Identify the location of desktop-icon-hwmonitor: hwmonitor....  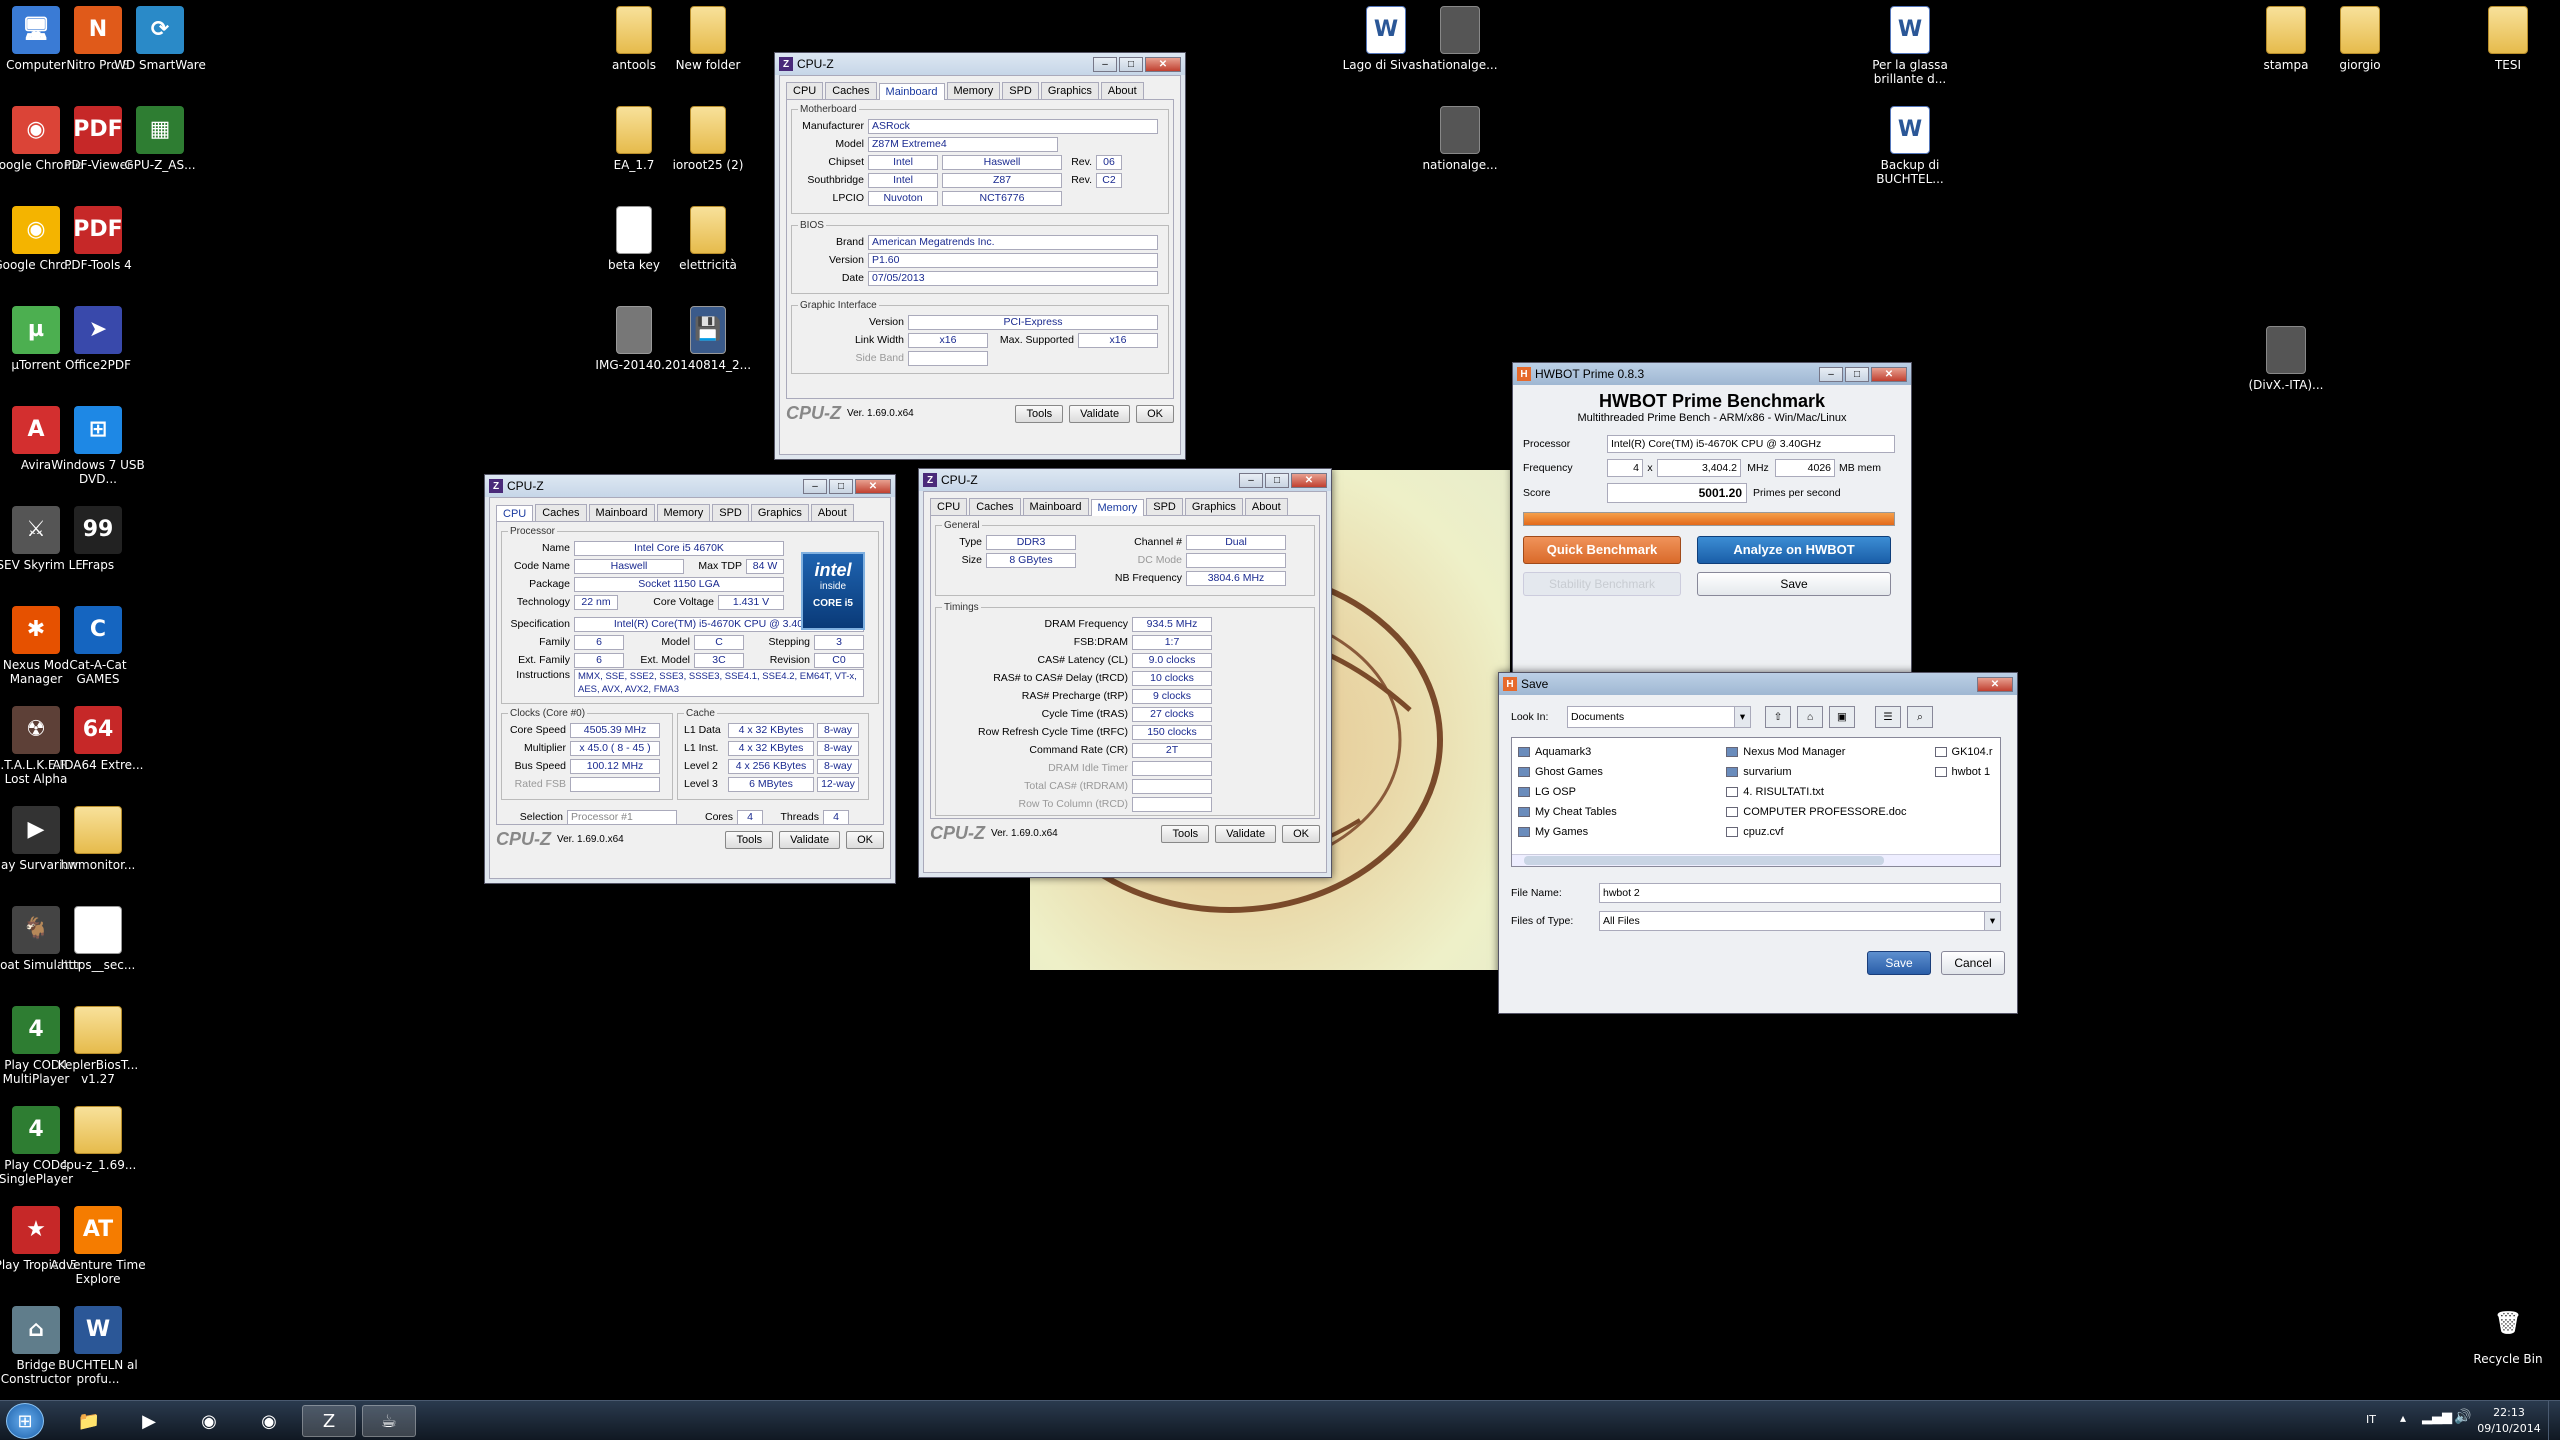
(98, 839).